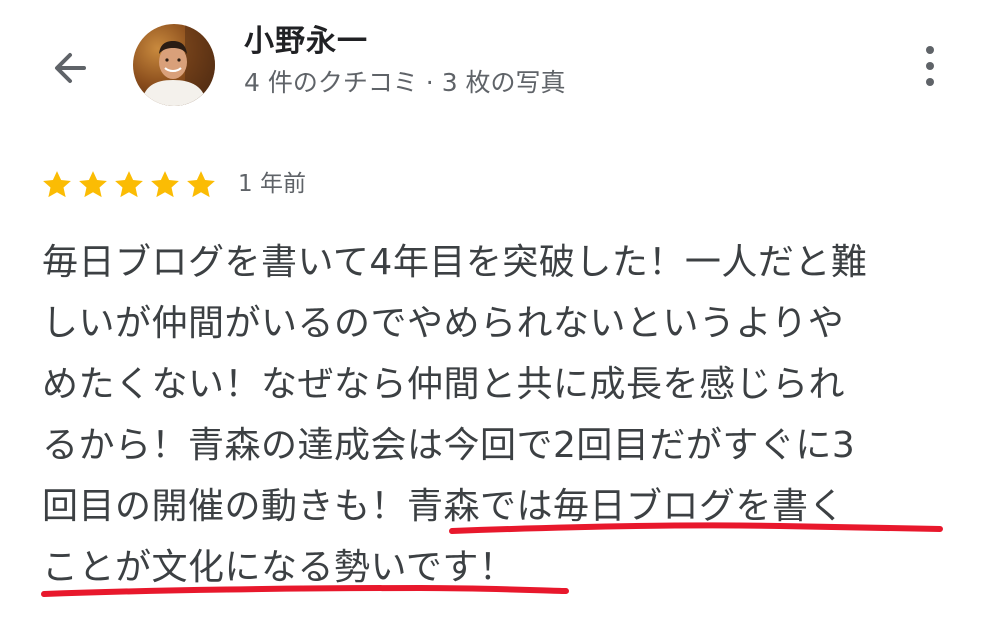 The image size is (1000, 617). What do you see at coordinates (405, 82) in the screenshot?
I see `reviewer-stats: 4 件のクチコミ · 3 枚の写真` at bounding box center [405, 82].